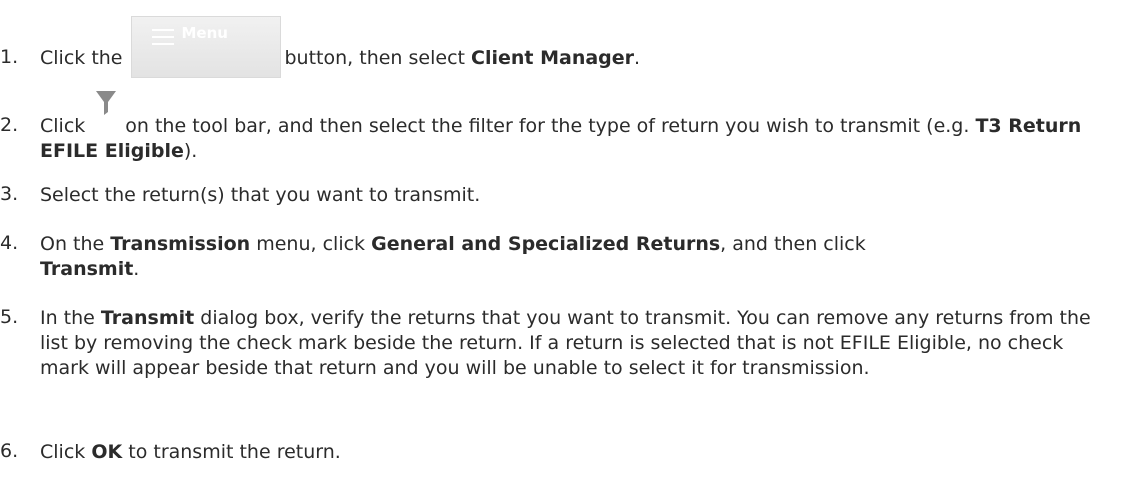  What do you see at coordinates (575, 452) in the screenshot?
I see `step-text: Click OK to transmit the return.` at bounding box center [575, 452].